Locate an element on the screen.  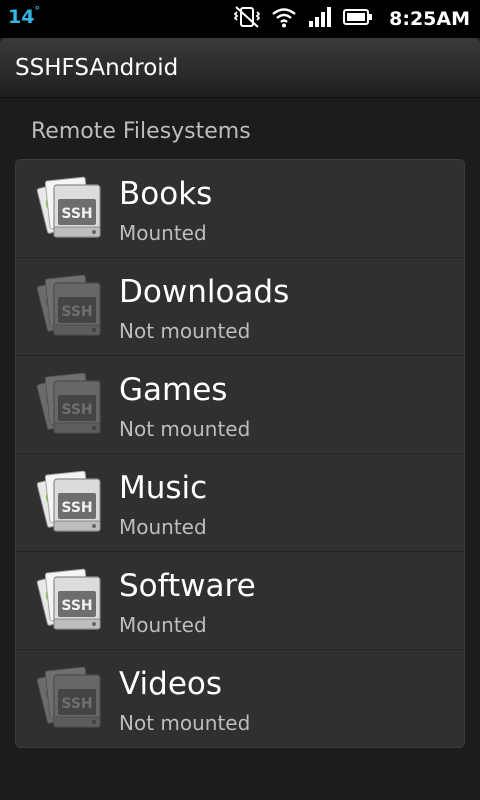
filesystem-name: Books is located at coordinates (166, 194).